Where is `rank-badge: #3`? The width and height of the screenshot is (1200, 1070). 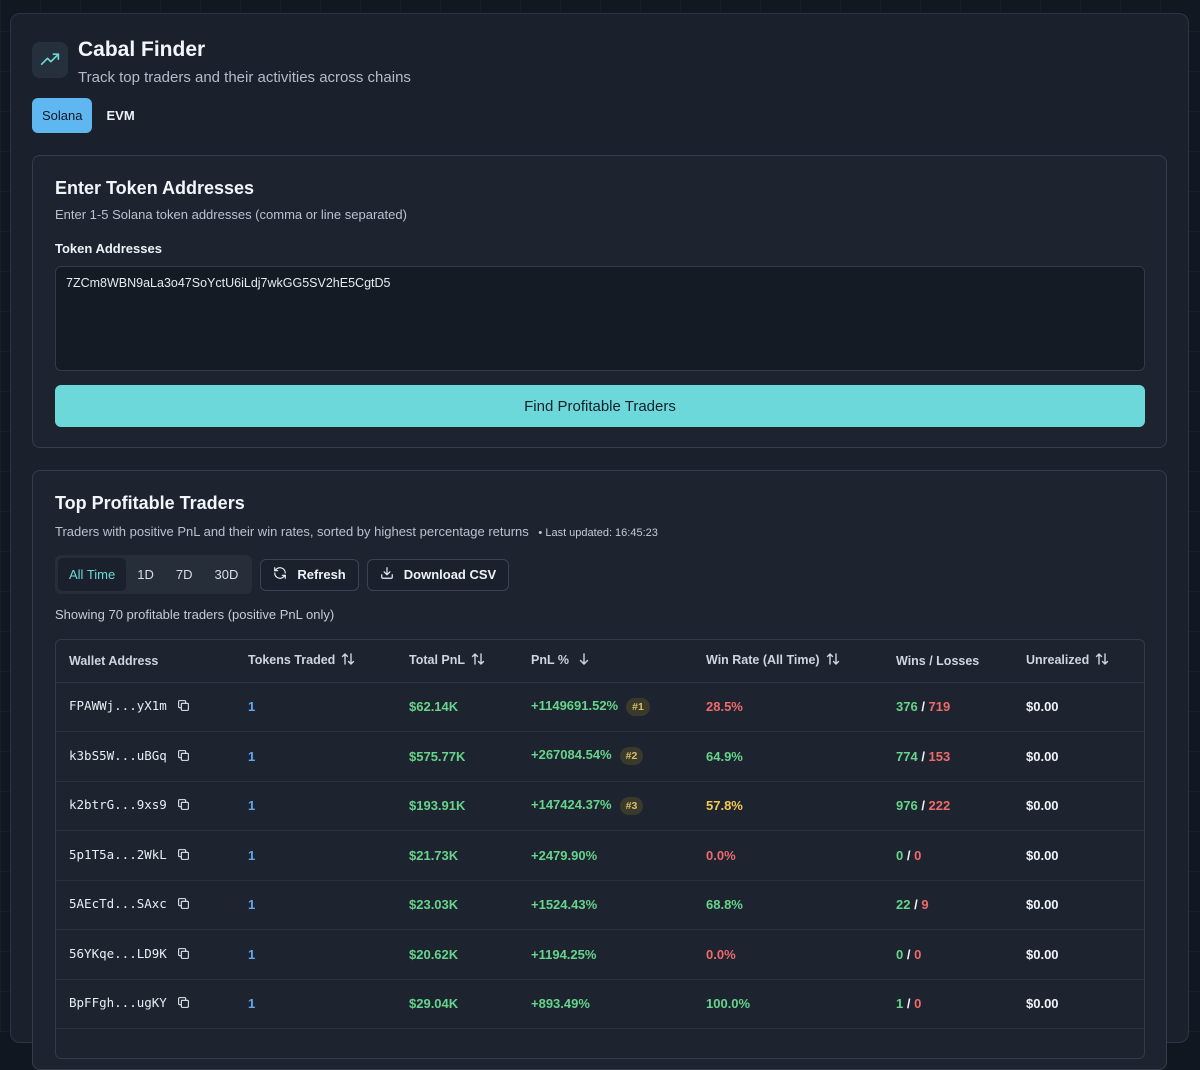
rank-badge: #3 is located at coordinates (631, 805).